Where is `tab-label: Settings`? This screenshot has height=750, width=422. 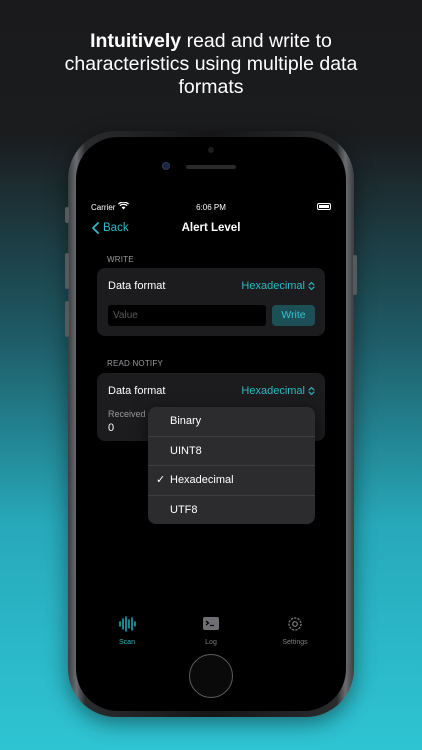
tab-label: Settings is located at coordinates (295, 642).